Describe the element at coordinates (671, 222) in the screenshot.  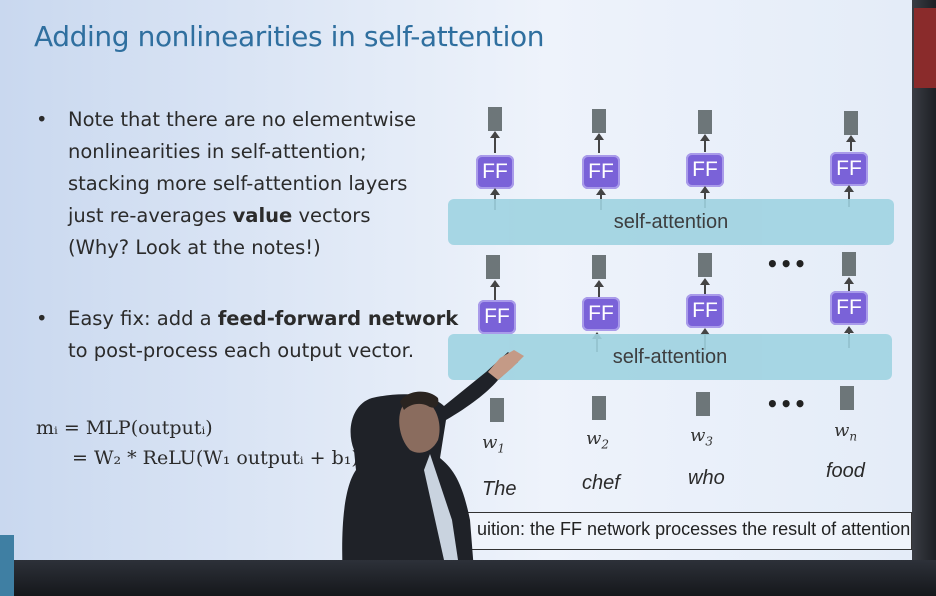
I see `self-attention-layer-2: self-attention` at that location.